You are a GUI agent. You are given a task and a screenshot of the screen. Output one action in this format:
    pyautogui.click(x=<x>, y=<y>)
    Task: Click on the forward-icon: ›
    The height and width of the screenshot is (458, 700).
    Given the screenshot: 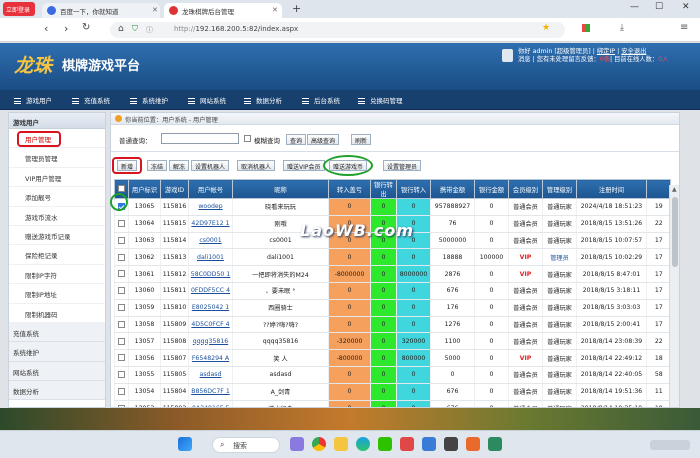 What is the action you would take?
    pyautogui.click(x=66, y=28)
    